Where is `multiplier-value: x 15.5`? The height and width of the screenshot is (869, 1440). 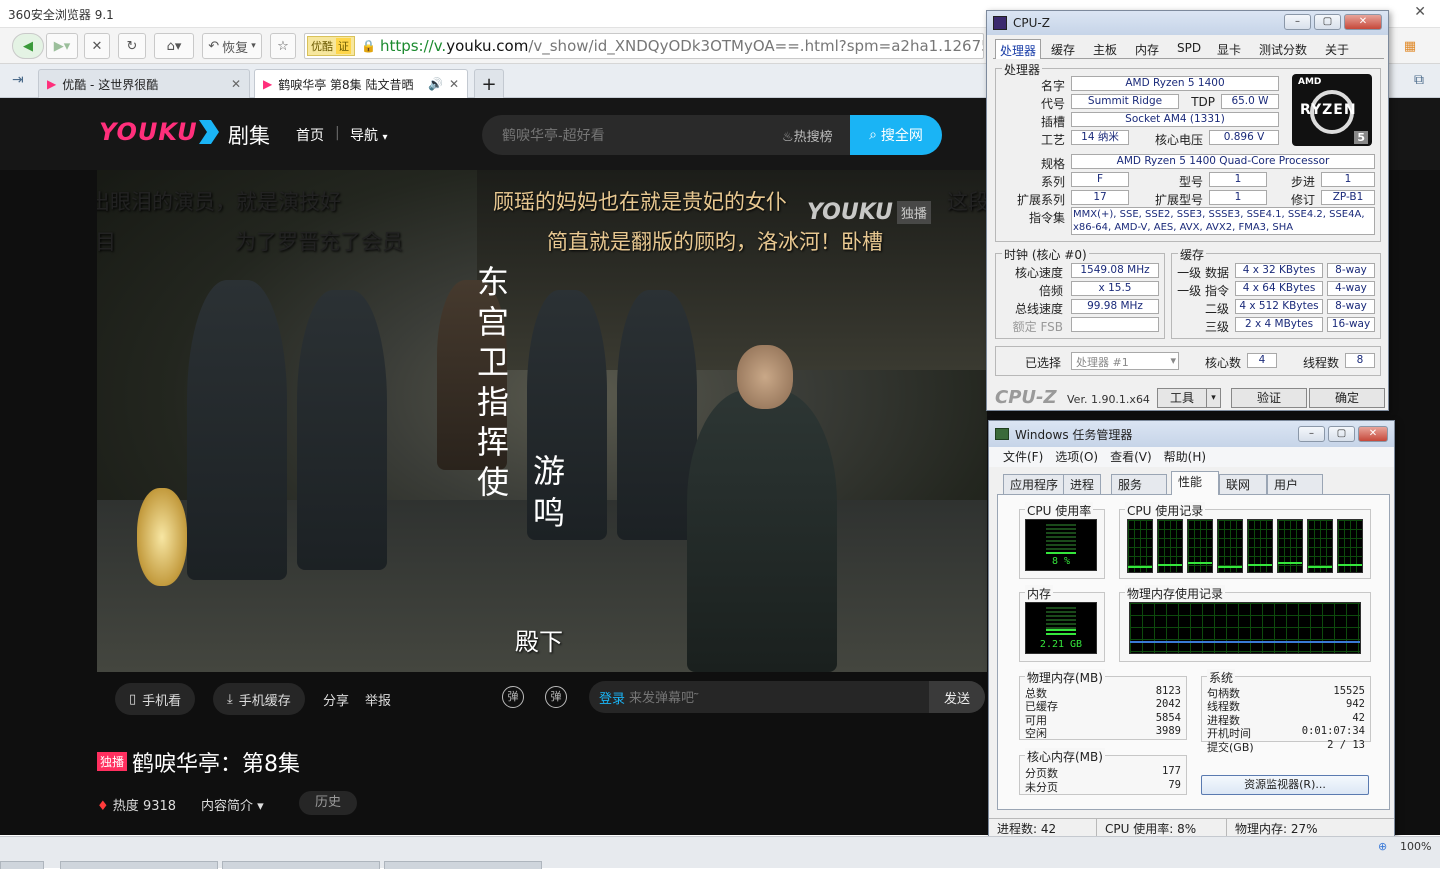 multiplier-value: x 15.5 is located at coordinates (1115, 288).